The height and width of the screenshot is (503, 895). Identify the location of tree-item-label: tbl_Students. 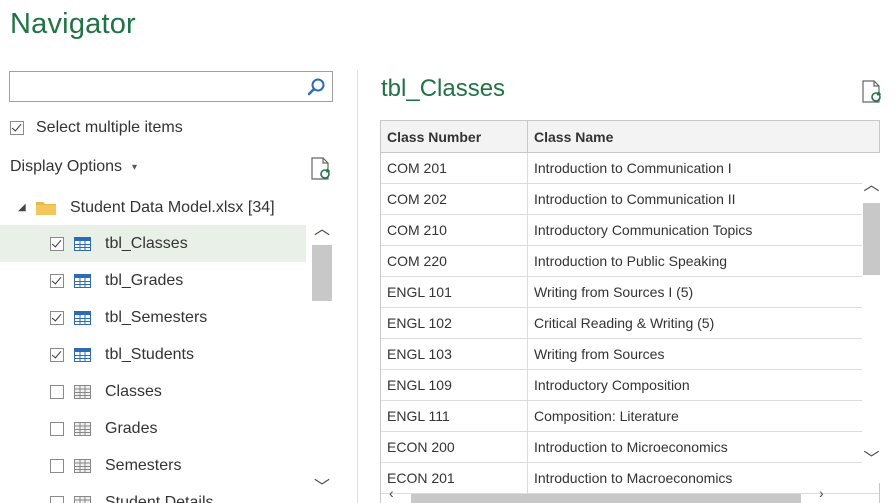
(149, 354).